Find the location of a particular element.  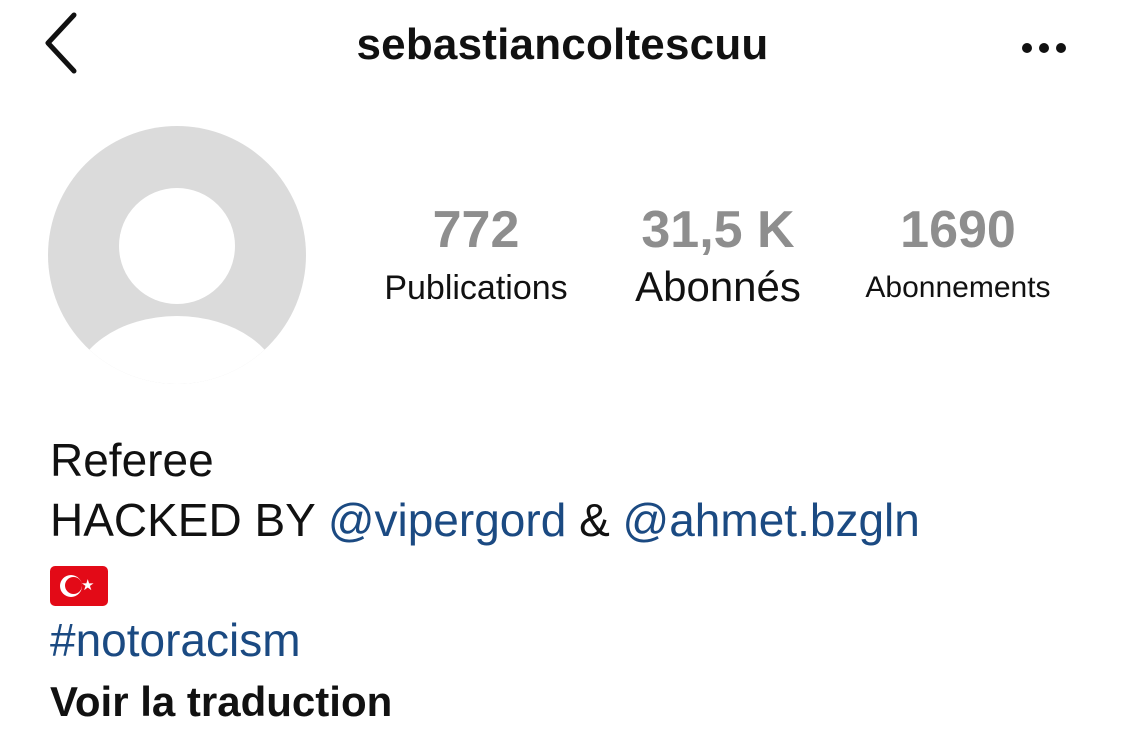

following-count-value: 1690 is located at coordinates (958, 230).